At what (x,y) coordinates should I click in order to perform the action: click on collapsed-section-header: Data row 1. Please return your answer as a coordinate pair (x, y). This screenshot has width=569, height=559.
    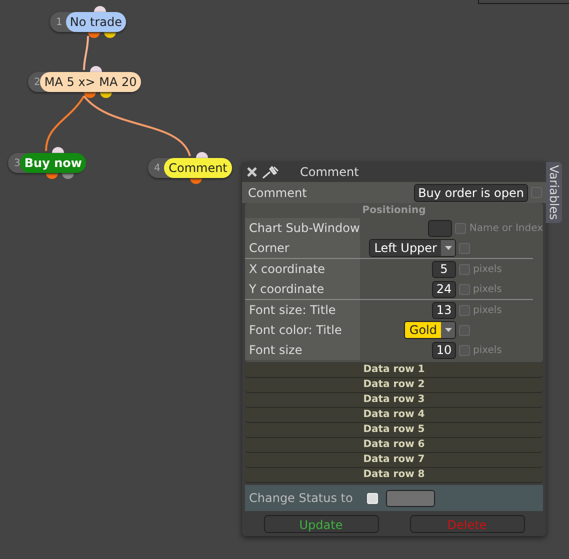
    Looking at the image, I should click on (394, 370).